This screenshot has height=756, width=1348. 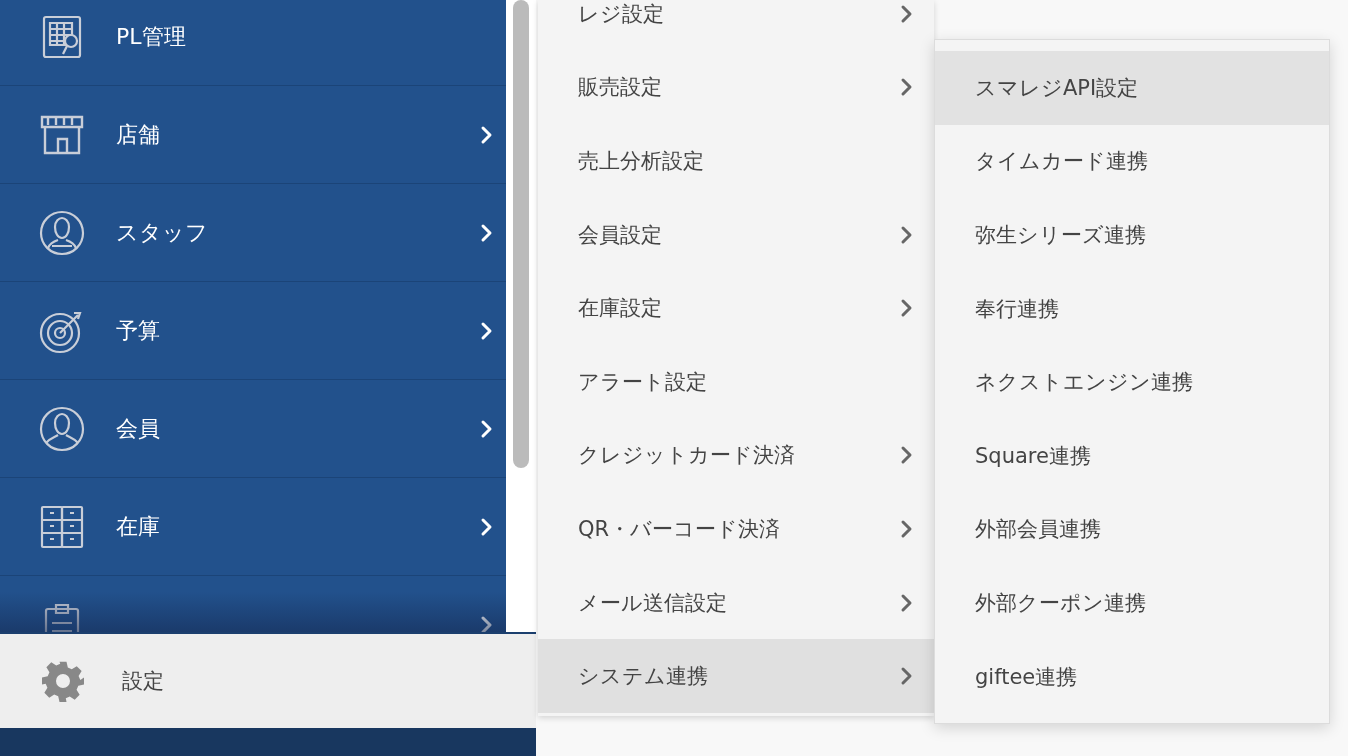 I want to click on sidebar-item: 会員, so click(x=253, y=429).